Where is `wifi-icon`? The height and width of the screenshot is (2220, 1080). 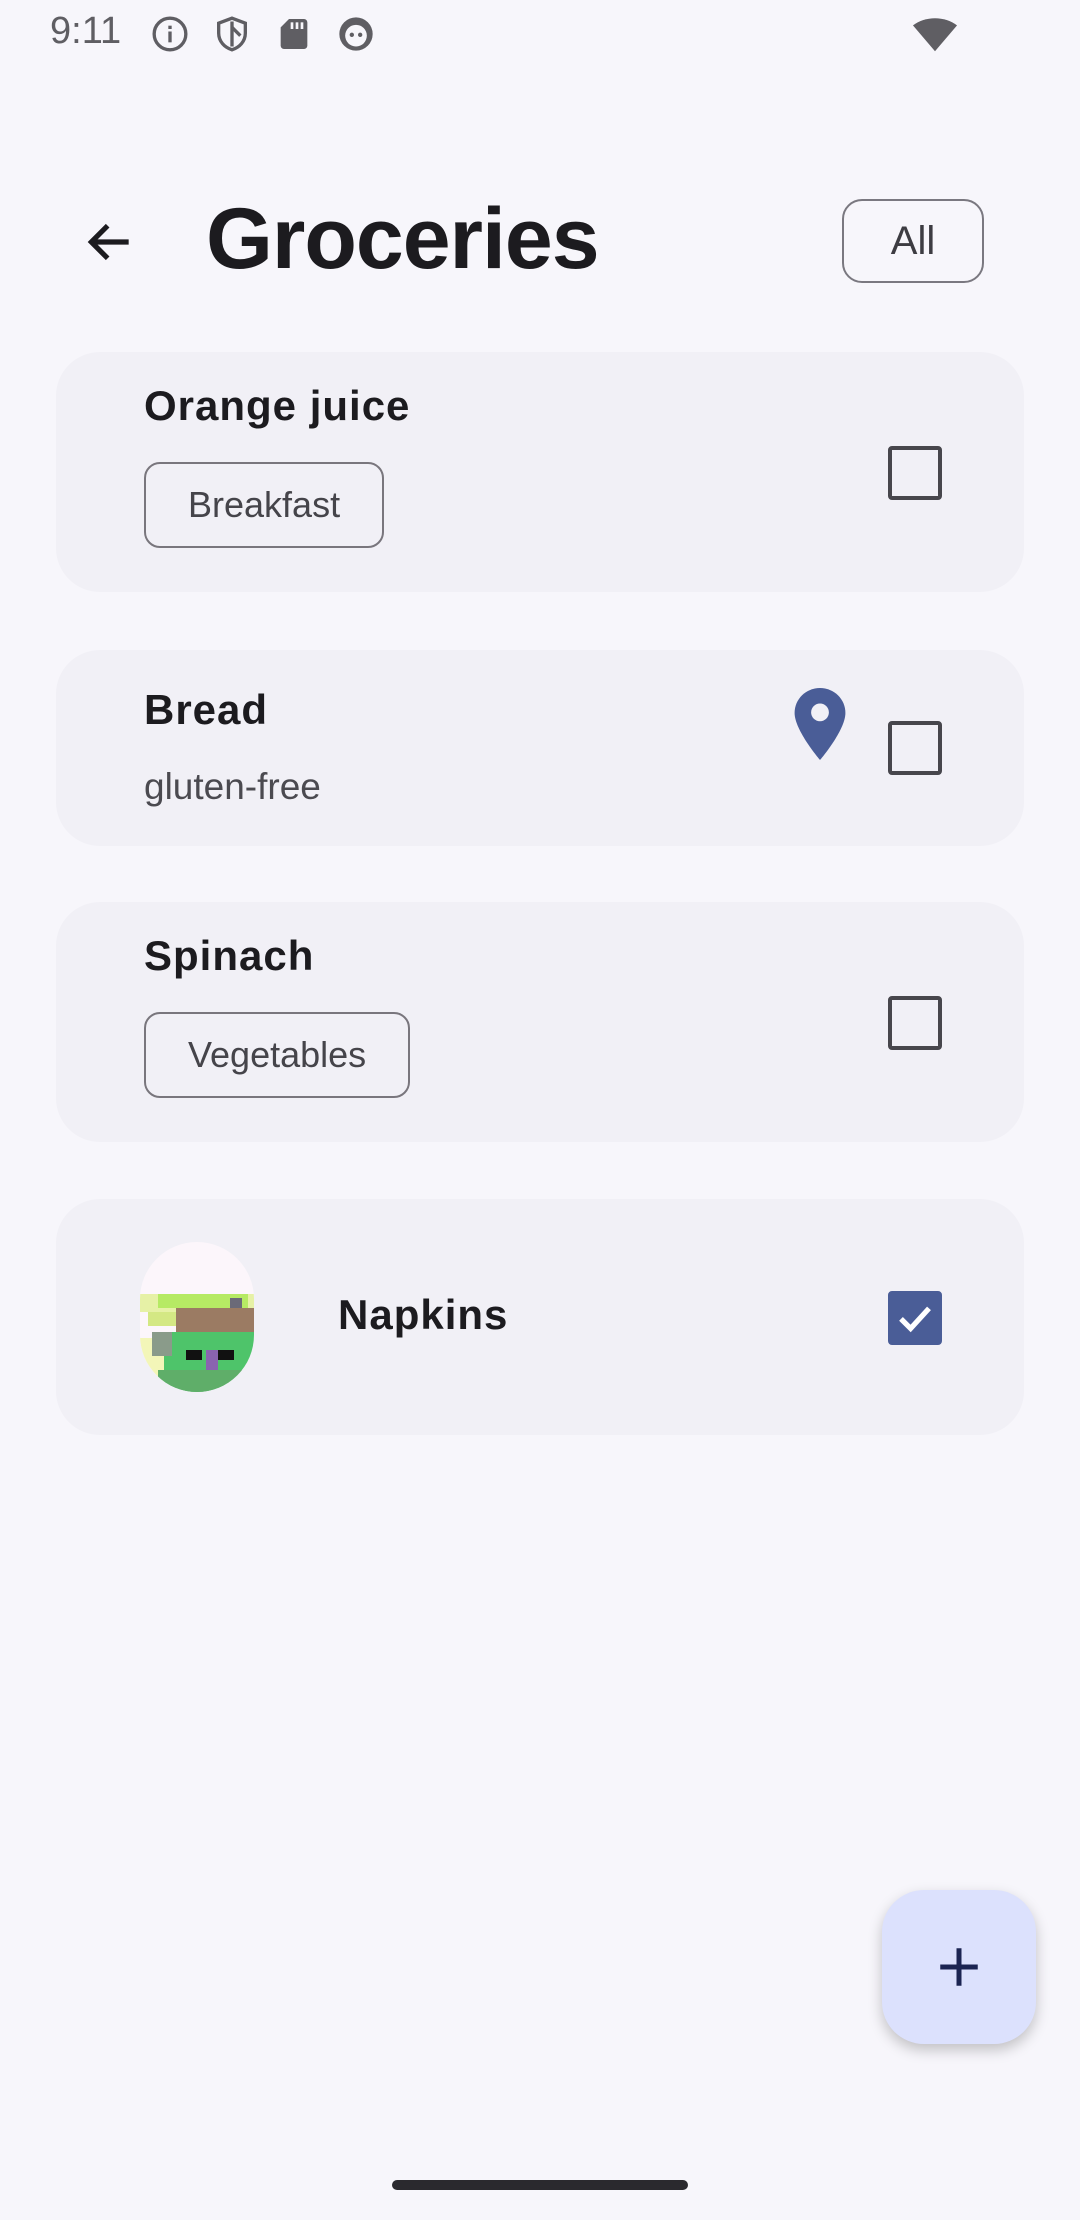 wifi-icon is located at coordinates (935, 35).